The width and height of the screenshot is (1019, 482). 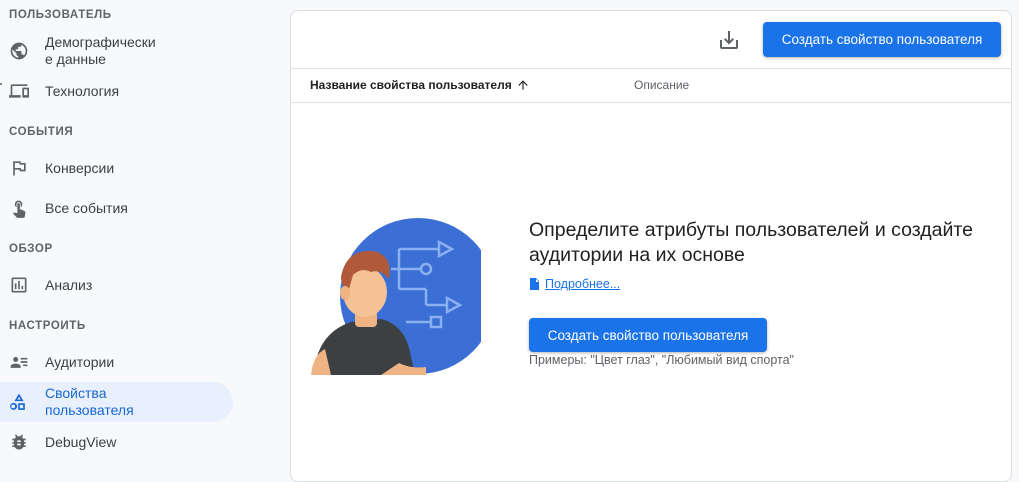 I want to click on section-title-events: СОБЫТИЯ, so click(x=41, y=132).